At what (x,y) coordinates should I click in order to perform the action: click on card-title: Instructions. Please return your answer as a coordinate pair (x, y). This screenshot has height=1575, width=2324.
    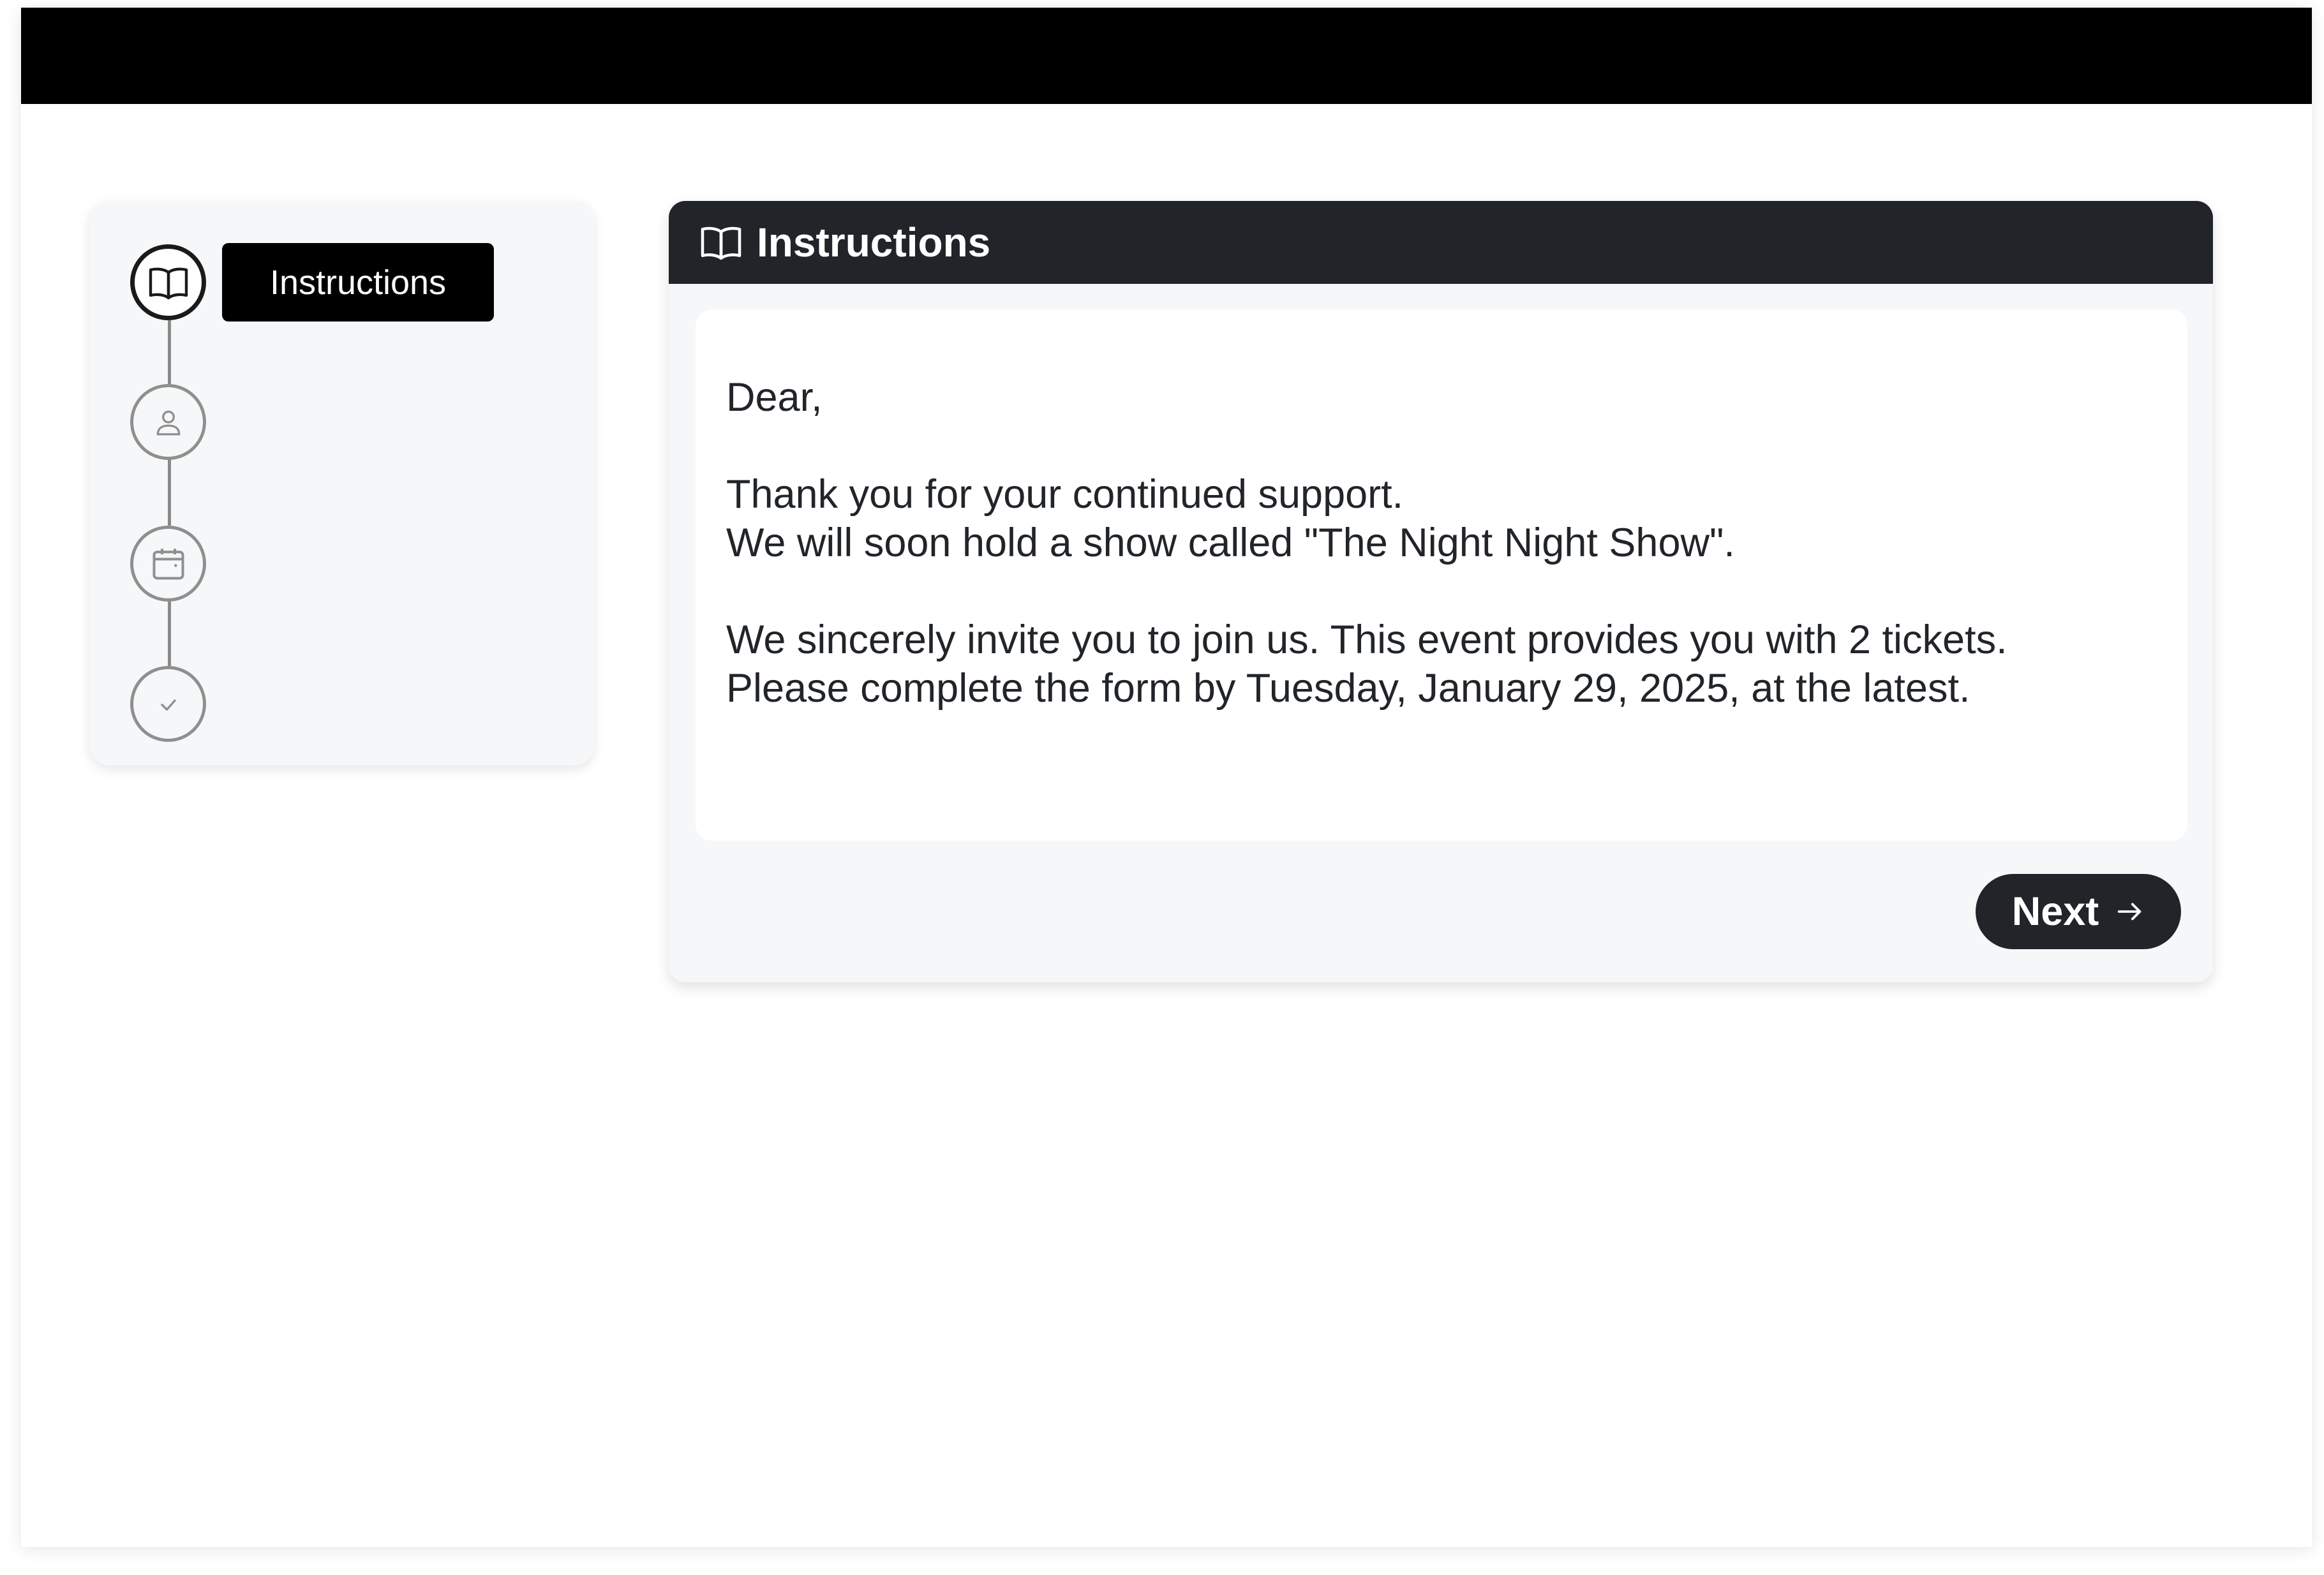
    Looking at the image, I should click on (874, 242).